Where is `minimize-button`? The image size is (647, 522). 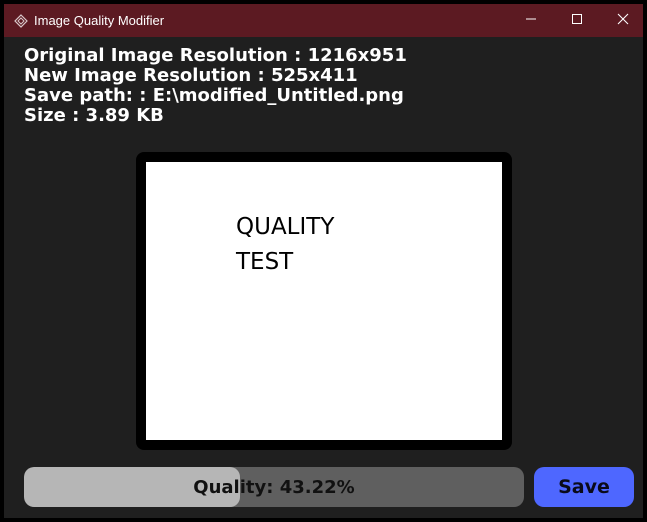
minimize-button is located at coordinates (531, 20).